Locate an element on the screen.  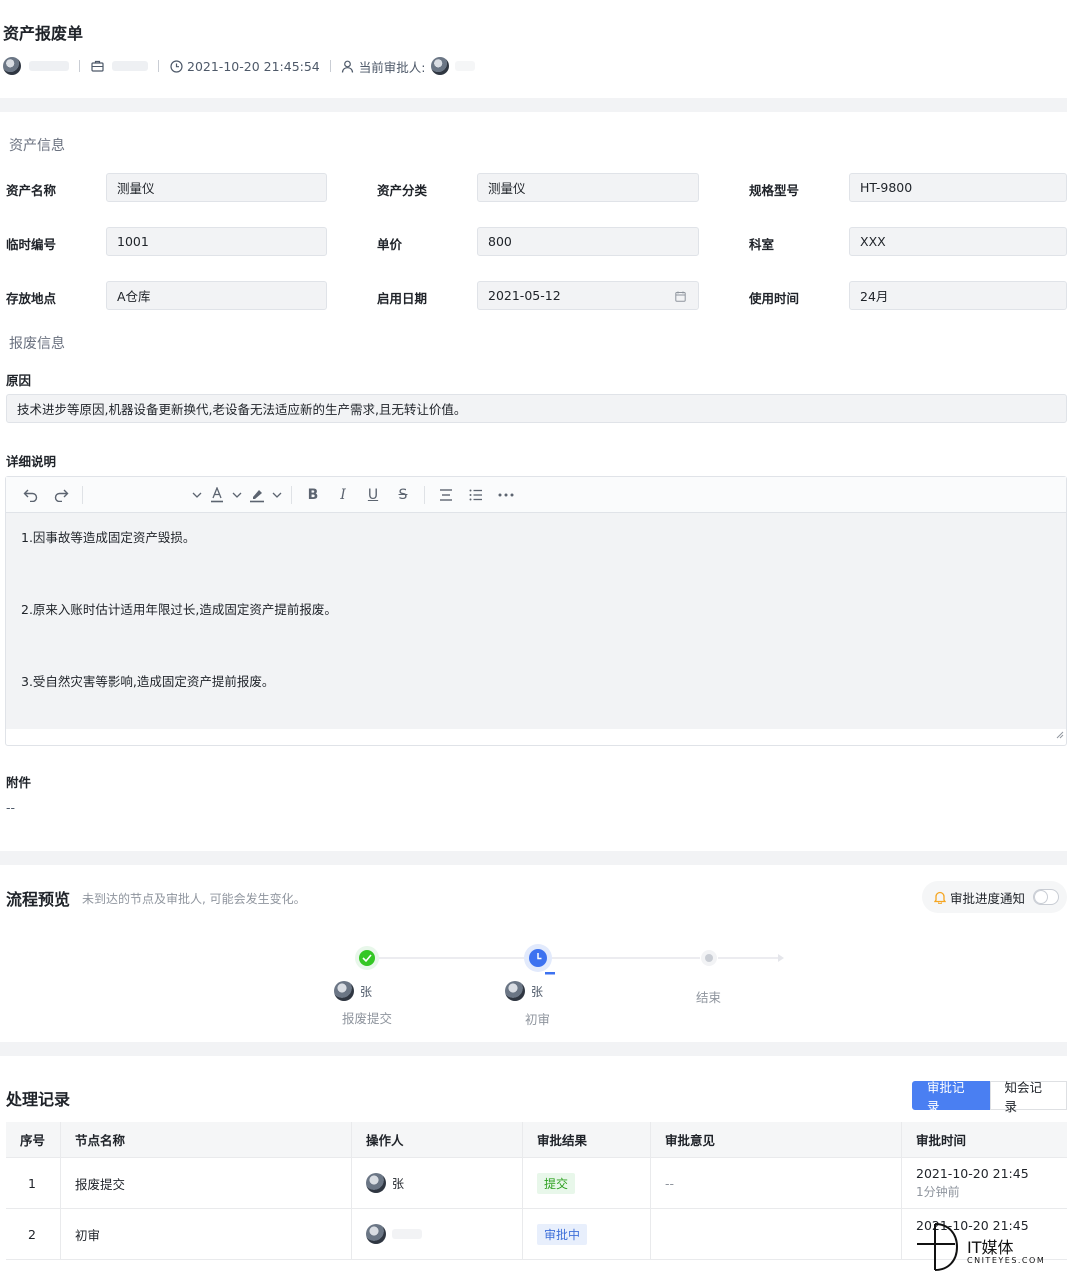
calendar-icon is located at coordinates (680, 297).